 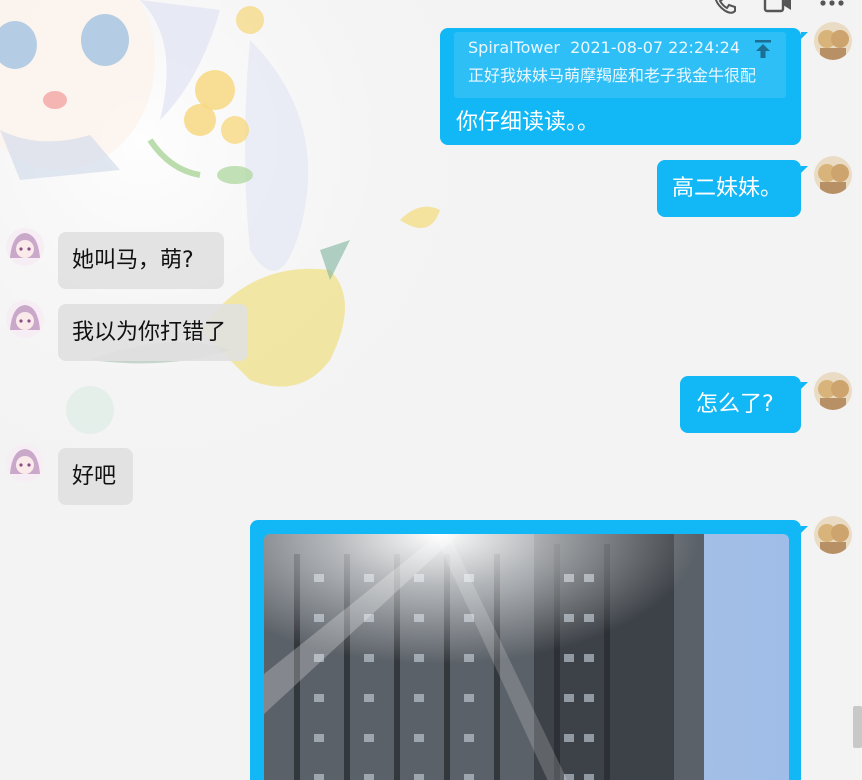 I want to click on message-text: 高二妹妹。, so click(x=727, y=188).